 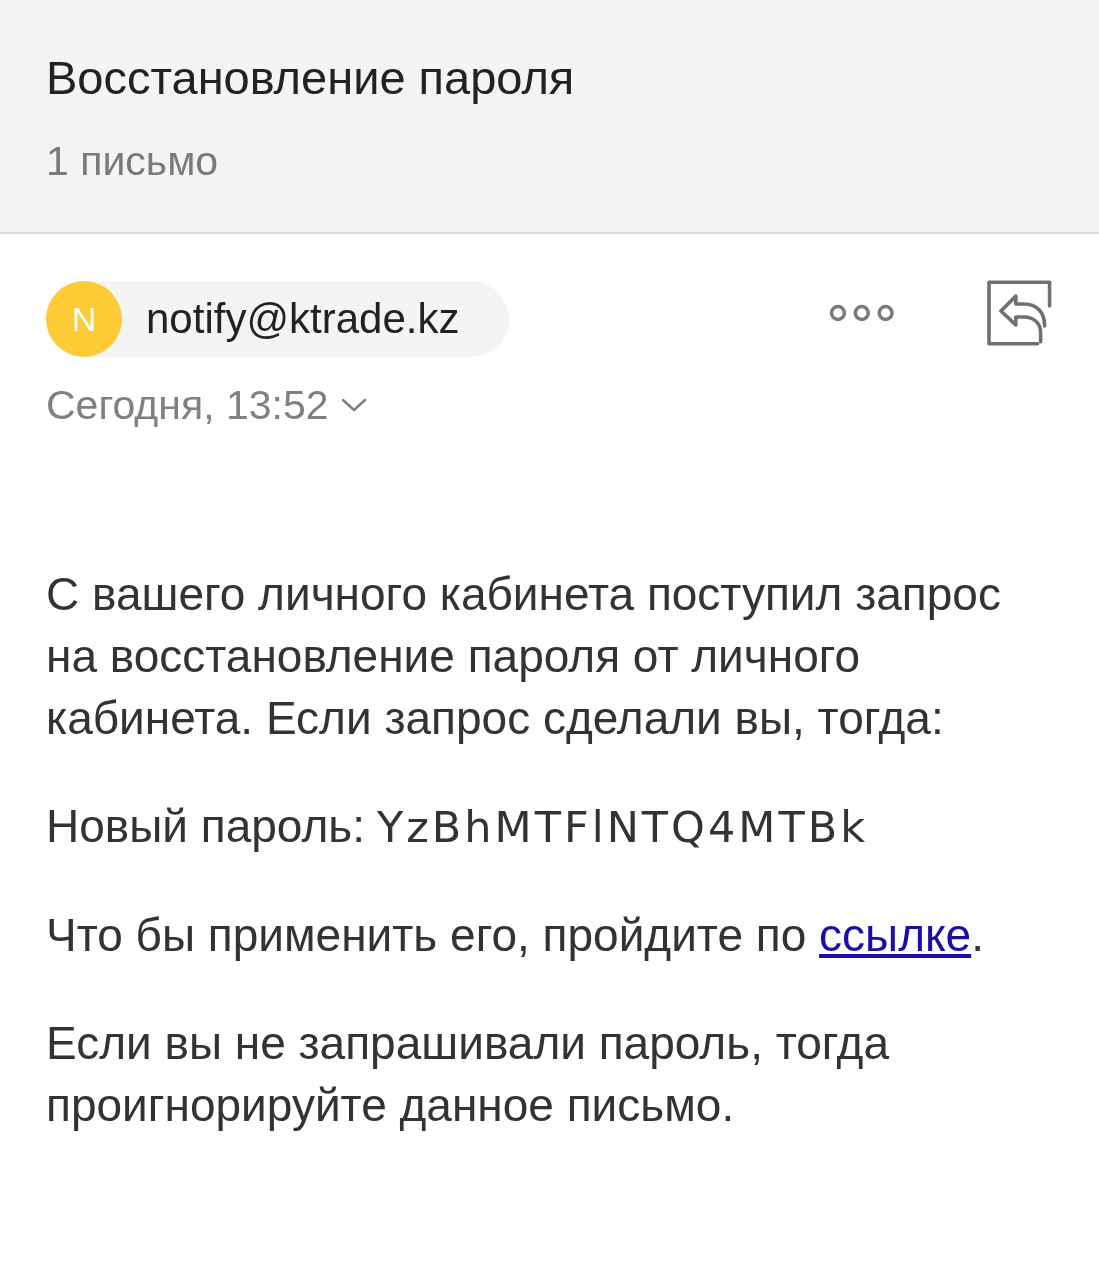 I want to click on sender-chip: N notify@ktrade.kz, so click(x=277, y=319).